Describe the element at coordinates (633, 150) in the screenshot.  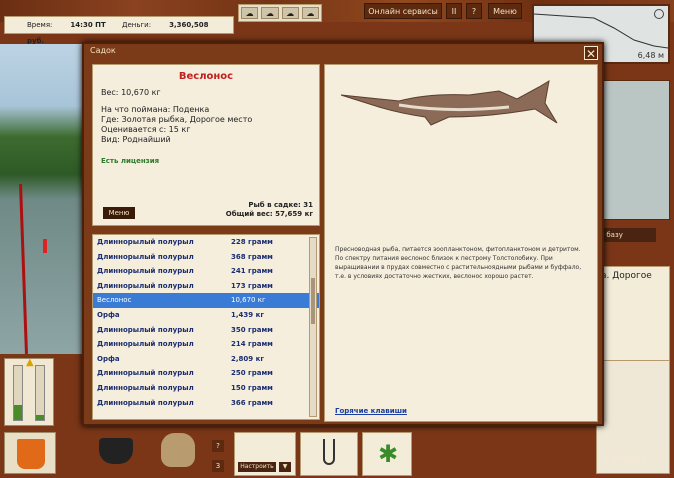
I see `location-map` at that location.